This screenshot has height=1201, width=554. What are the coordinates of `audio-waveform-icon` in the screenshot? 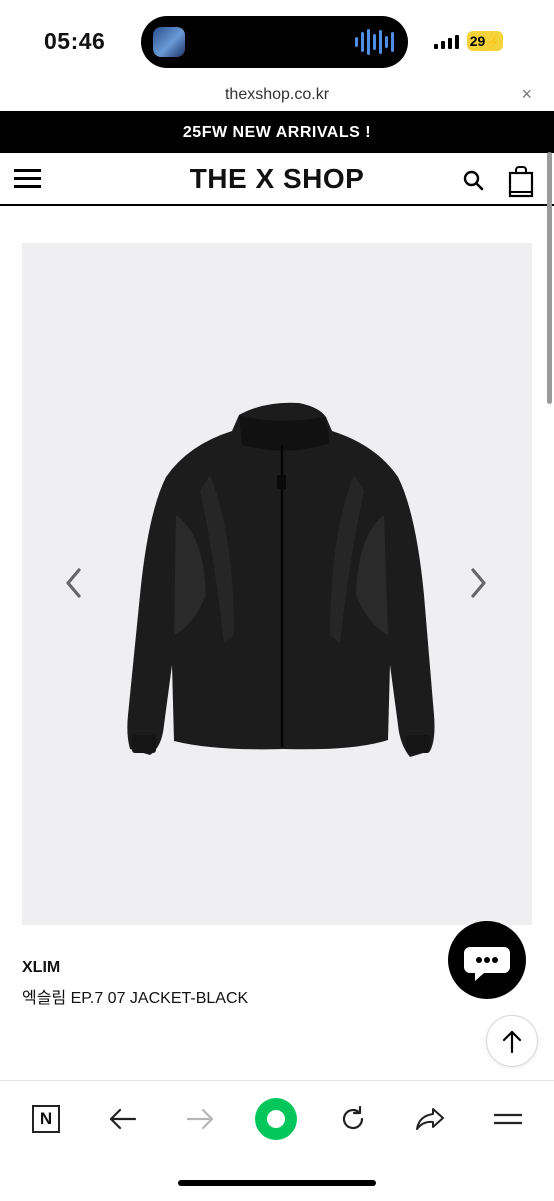 It's located at (374, 42).